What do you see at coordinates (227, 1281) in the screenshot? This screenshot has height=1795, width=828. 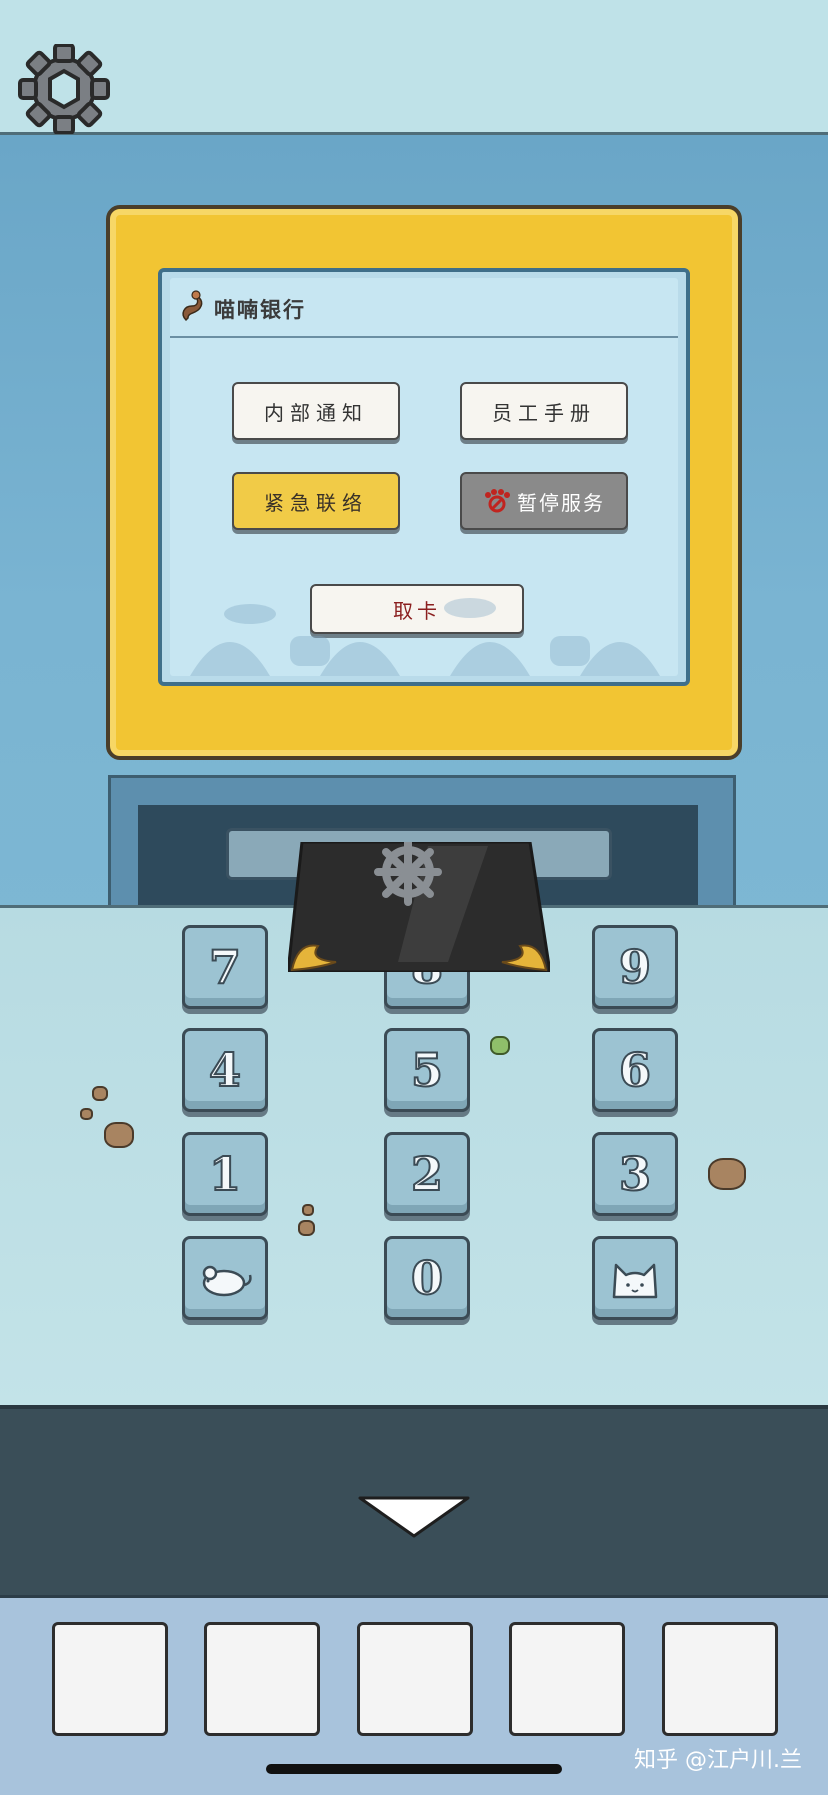 I see `mouse-icon` at bounding box center [227, 1281].